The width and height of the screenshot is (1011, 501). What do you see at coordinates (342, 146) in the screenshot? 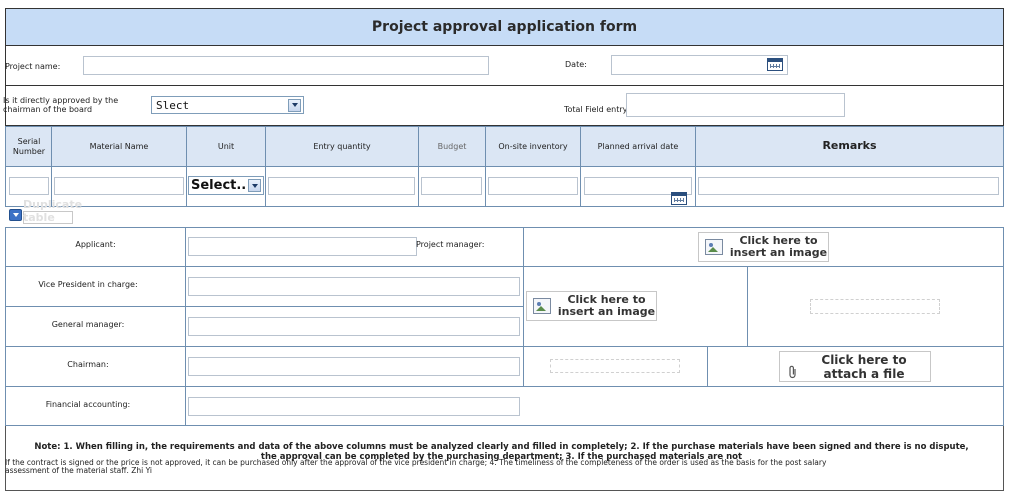
I see `header-entry-quantity: Entry quantity` at bounding box center [342, 146].